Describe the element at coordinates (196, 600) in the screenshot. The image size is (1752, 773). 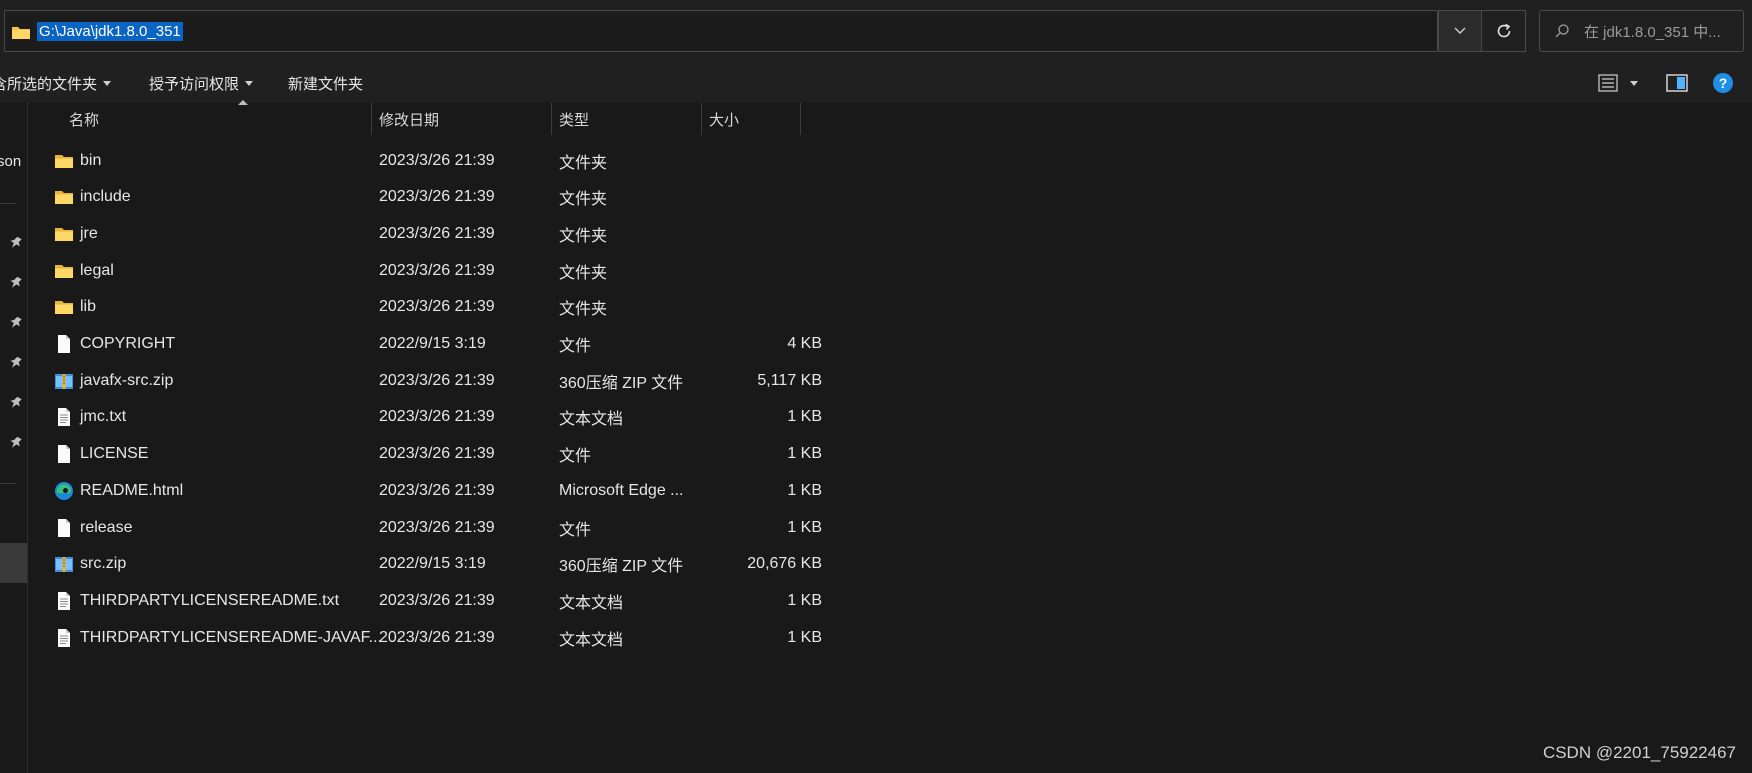
I see `file-name-cell: THIRDPARTYLICENSEREADME.txt` at that location.